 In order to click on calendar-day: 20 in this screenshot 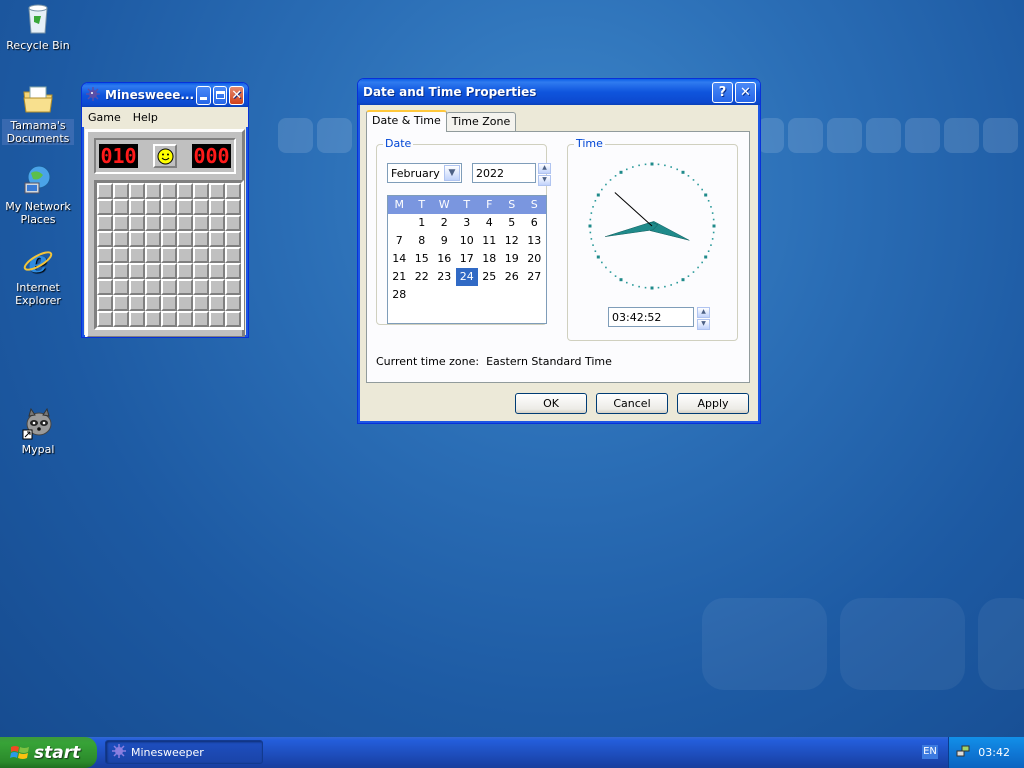, I will do `click(534, 259)`.